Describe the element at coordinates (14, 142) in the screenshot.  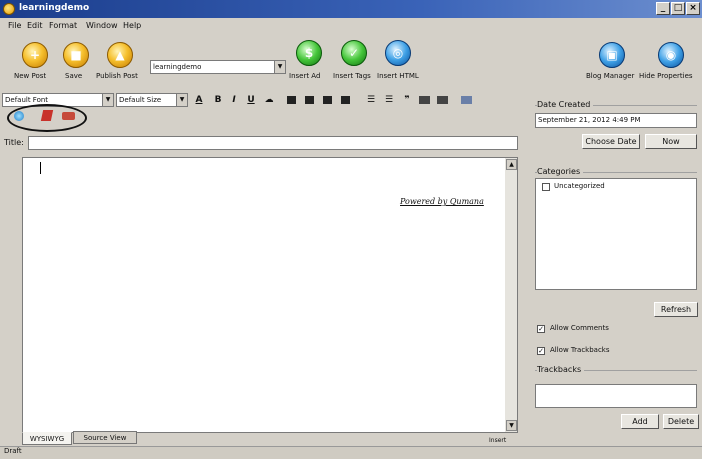
I see `title-label: Title:` at that location.